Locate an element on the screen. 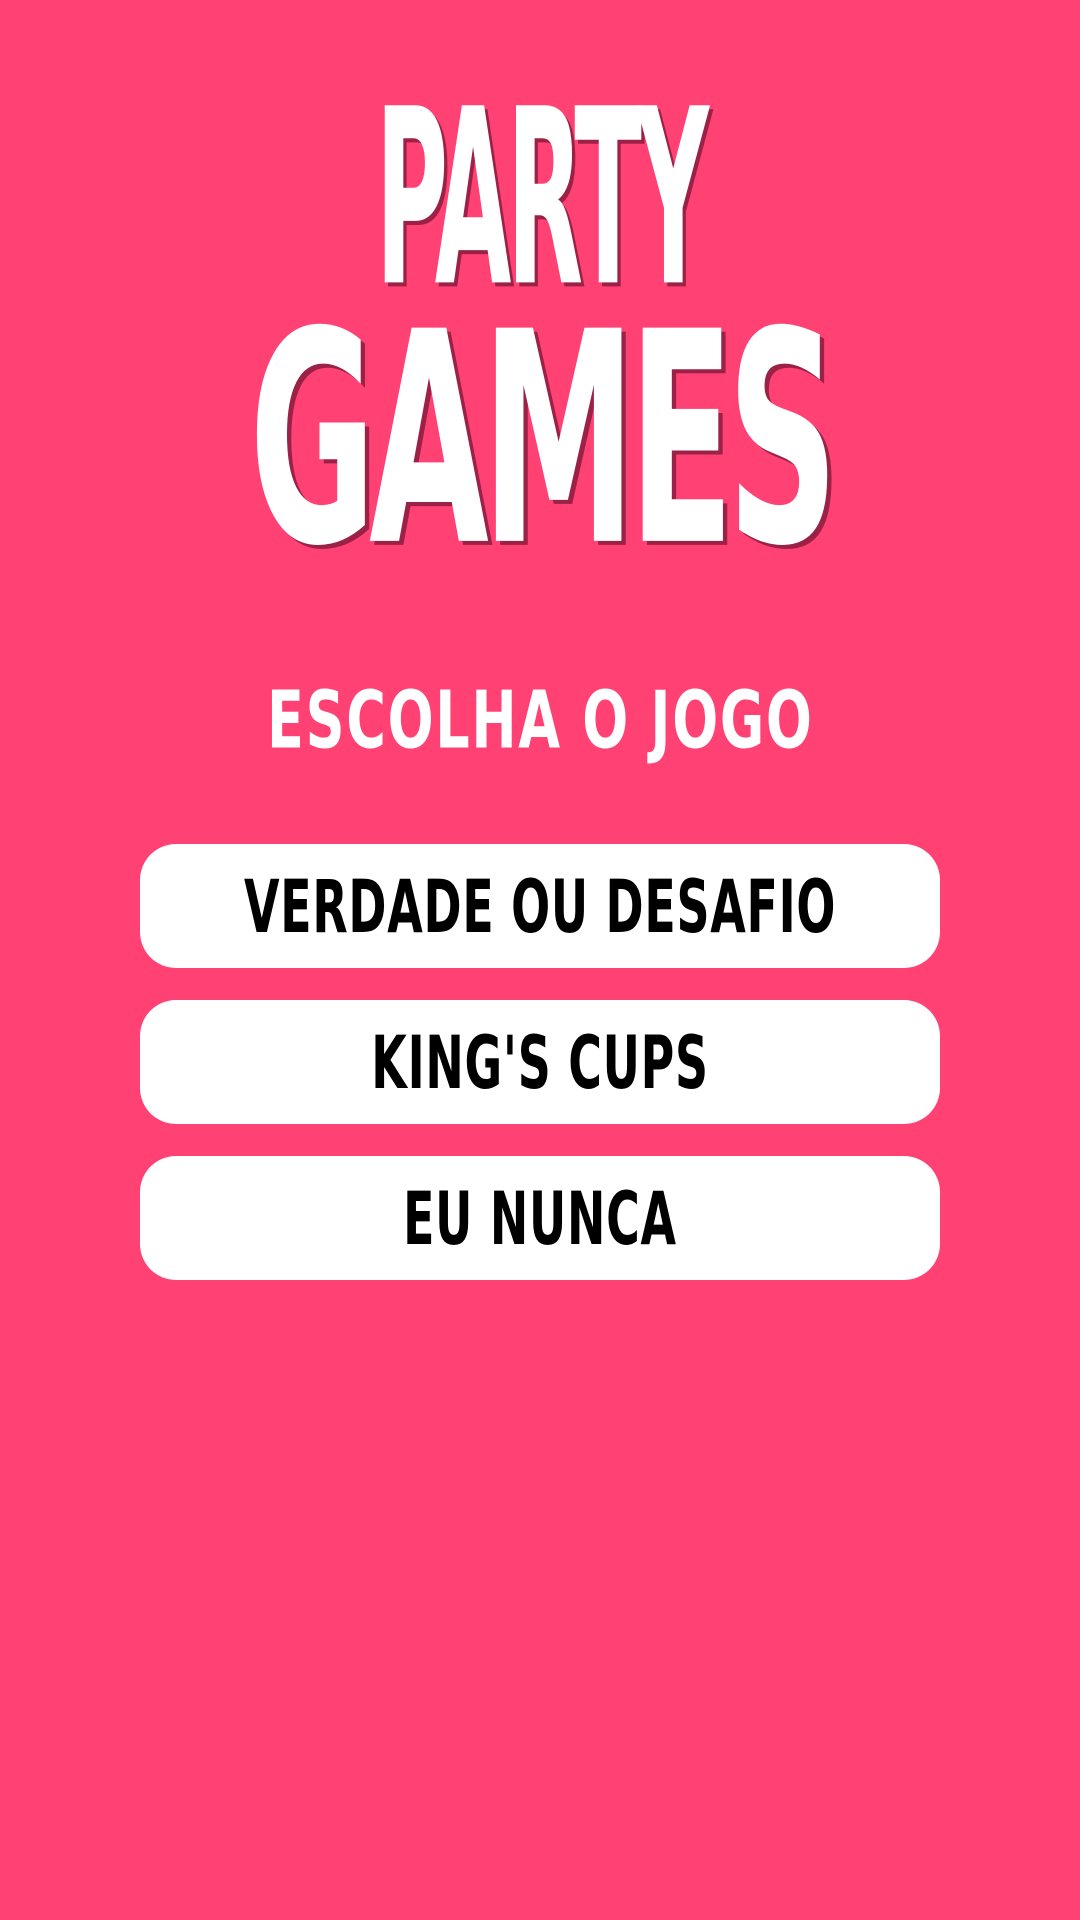 The height and width of the screenshot is (1920, 1080). kings-cups-button: KING'S CUPS is located at coordinates (540, 1062).